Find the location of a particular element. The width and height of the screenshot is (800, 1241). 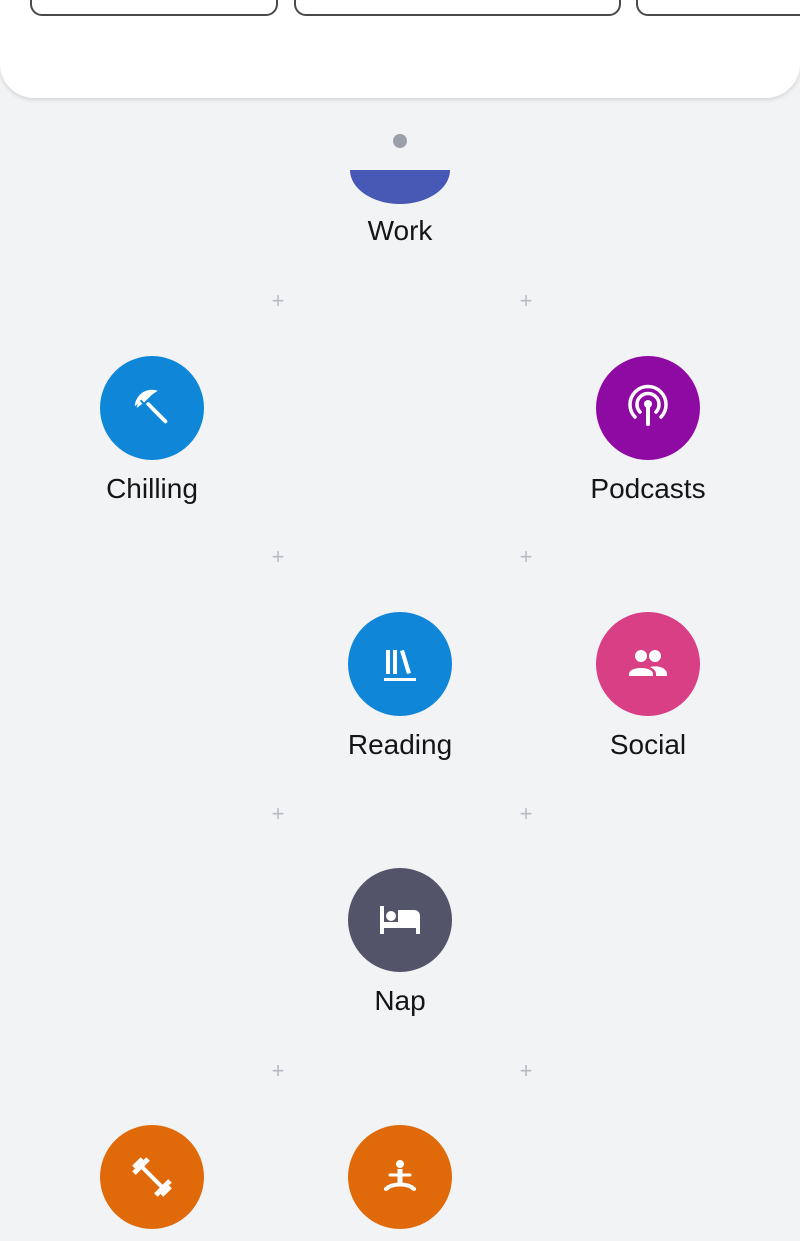

page-indicator-dot is located at coordinates (400, 141).